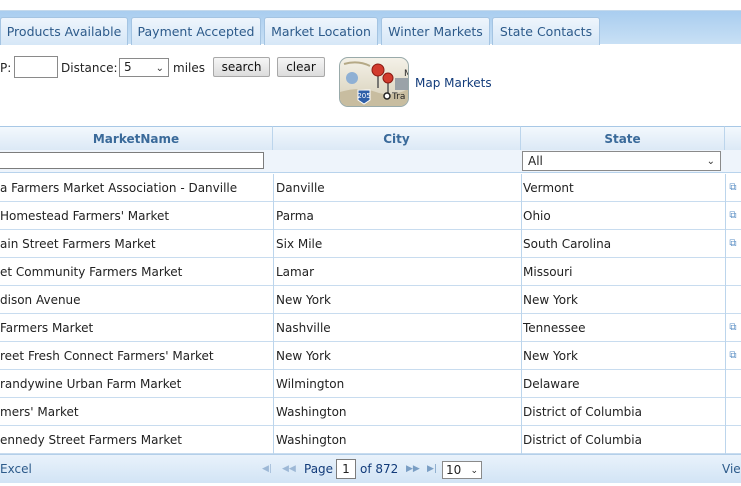  I want to click on last-page-icon: ▶|, so click(432, 469).